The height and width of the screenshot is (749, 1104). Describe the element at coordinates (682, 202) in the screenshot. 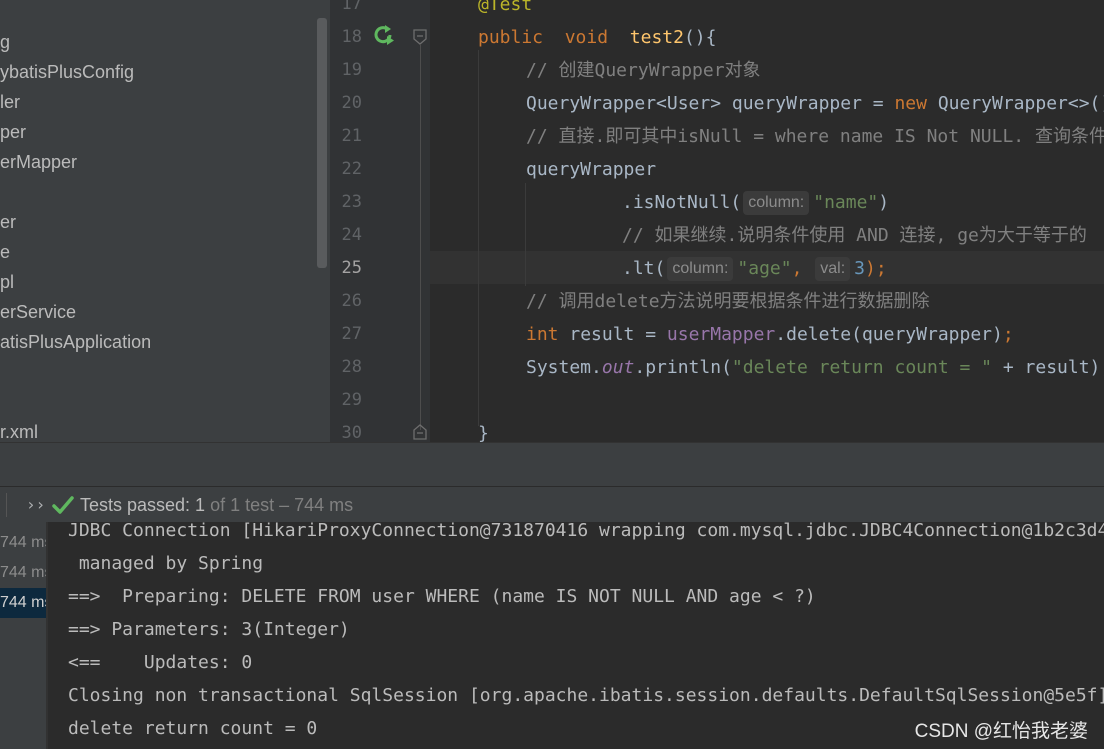

I see `code-text: .isNotNull(` at that location.